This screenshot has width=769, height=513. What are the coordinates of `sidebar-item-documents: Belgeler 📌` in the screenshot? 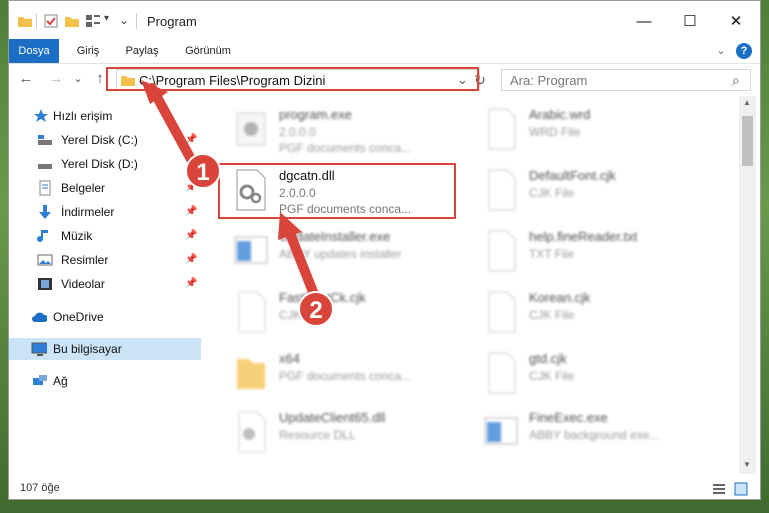 It's located at (105, 188).